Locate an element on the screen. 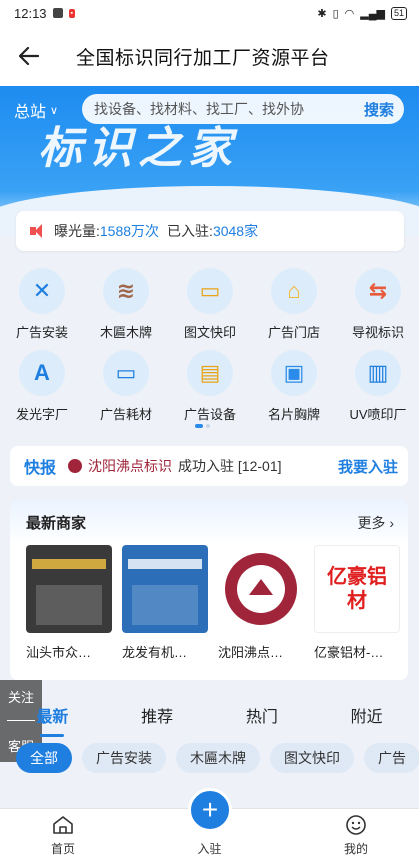  battery-level: 51 is located at coordinates (398, 13).